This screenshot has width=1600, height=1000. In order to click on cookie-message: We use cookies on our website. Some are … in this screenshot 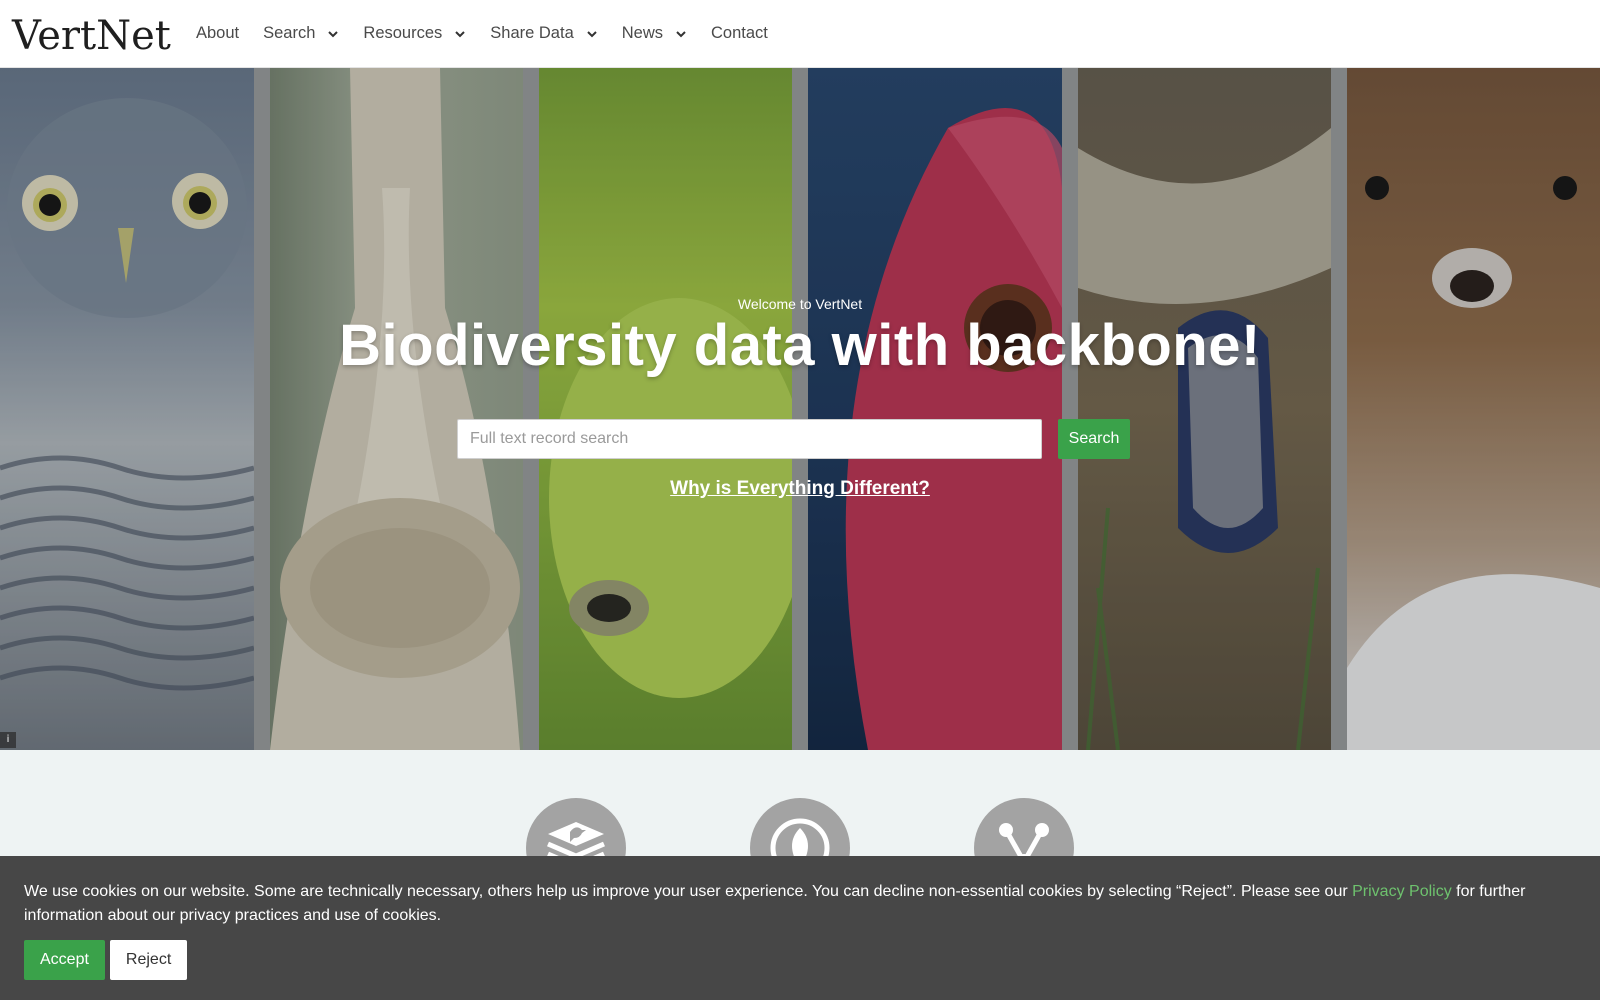, I will do `click(799, 904)`.